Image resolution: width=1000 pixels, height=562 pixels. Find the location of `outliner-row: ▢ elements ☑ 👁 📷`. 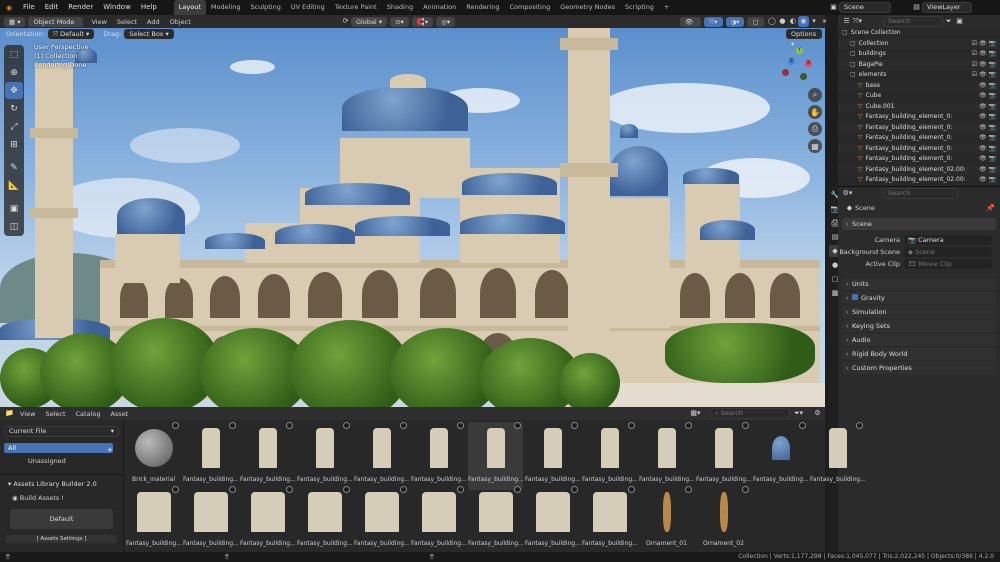

outliner-row: ▢ elements ☑ 👁 📷 is located at coordinates (919, 75).